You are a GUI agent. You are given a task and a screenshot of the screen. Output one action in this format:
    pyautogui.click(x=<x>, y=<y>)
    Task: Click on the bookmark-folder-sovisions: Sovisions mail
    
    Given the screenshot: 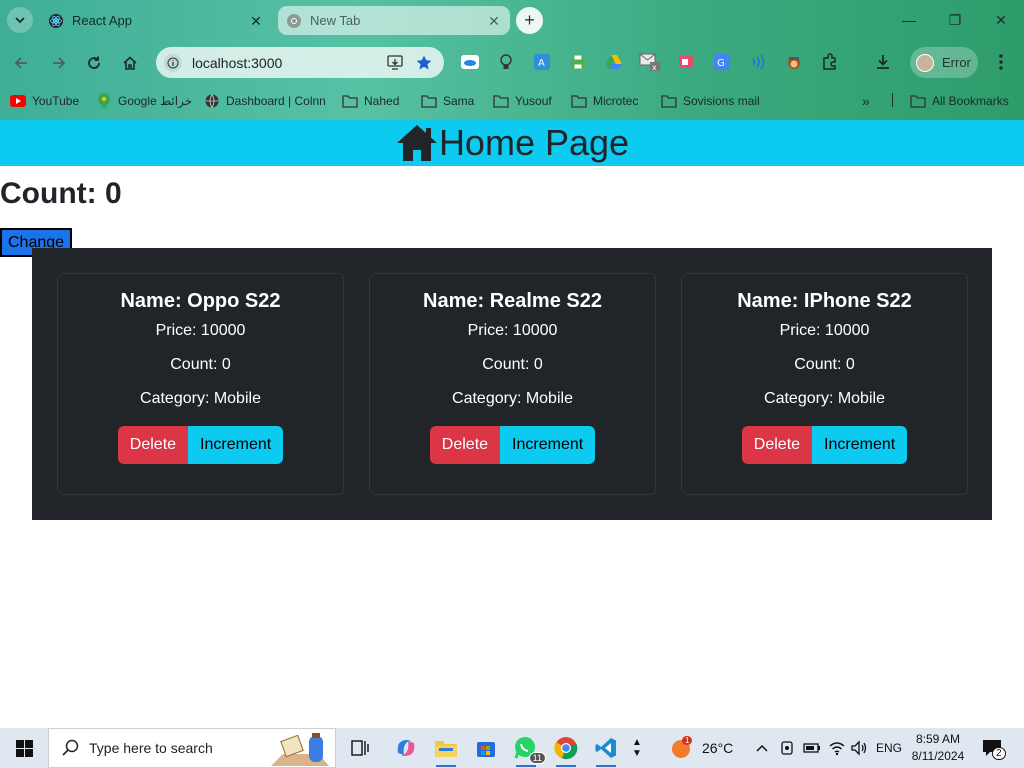 What is the action you would take?
    pyautogui.click(x=710, y=101)
    